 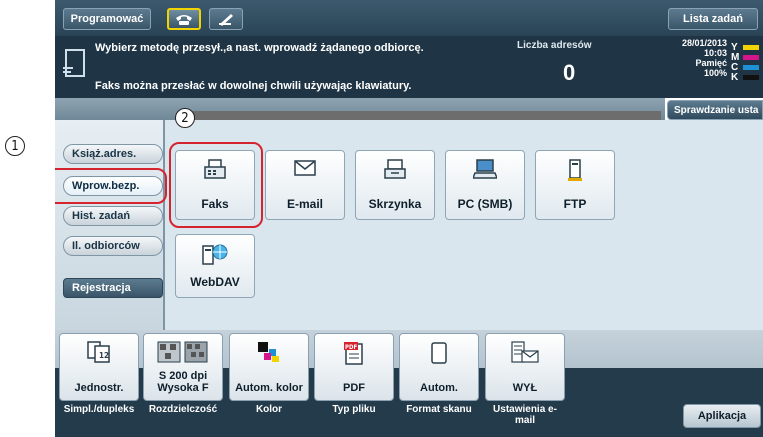 I want to click on register-button-label: Rejestracja, so click(x=101, y=288).